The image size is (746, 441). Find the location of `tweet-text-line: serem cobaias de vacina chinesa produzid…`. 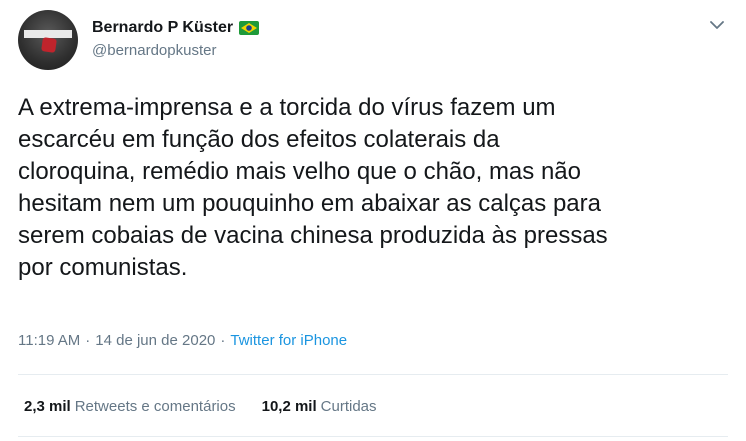

tweet-text-line: serem cobaias de vacina chinesa produzid… is located at coordinates (313, 235).